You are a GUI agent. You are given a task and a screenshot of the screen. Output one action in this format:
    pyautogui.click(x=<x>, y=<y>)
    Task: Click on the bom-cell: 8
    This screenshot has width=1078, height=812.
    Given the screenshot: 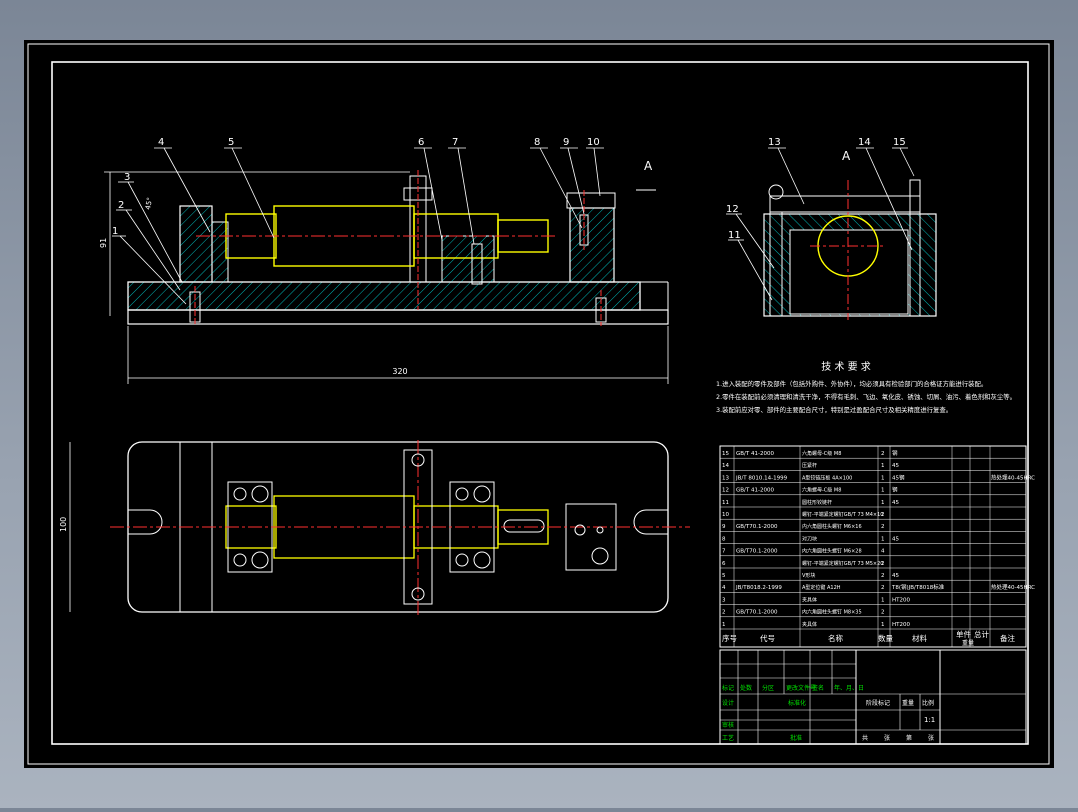 What is the action you would take?
    pyautogui.click(x=724, y=539)
    